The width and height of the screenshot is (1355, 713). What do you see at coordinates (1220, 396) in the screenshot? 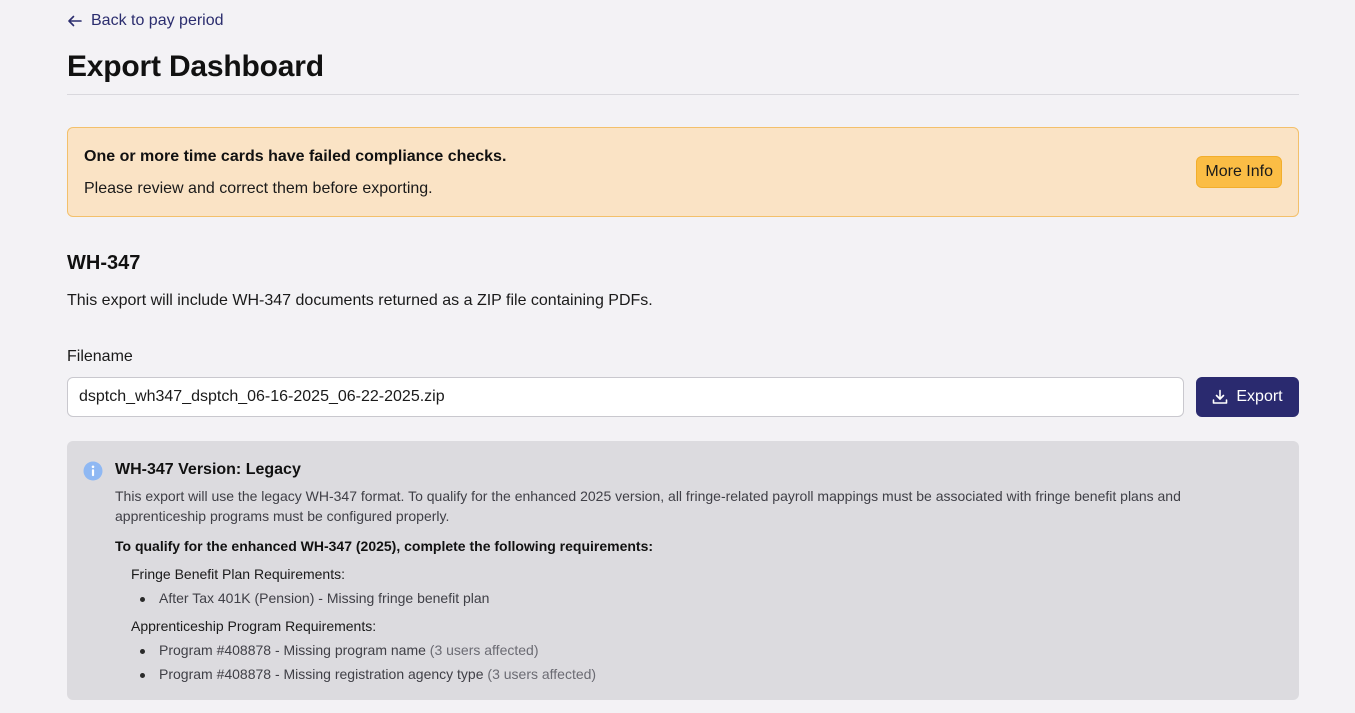
I see `download-icon` at bounding box center [1220, 396].